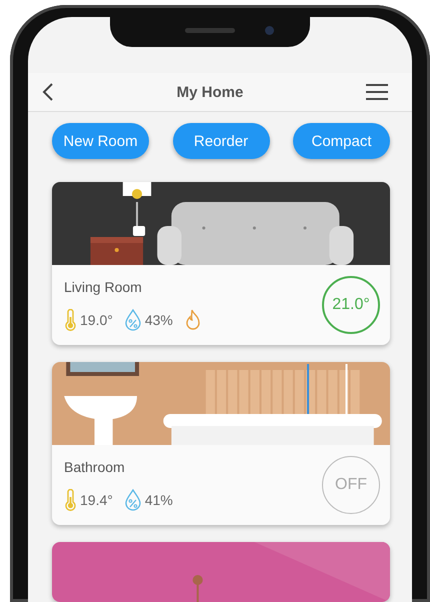 The image size is (430, 602). Describe the element at coordinates (221, 141) in the screenshot. I see `action-button: Reorder` at that location.